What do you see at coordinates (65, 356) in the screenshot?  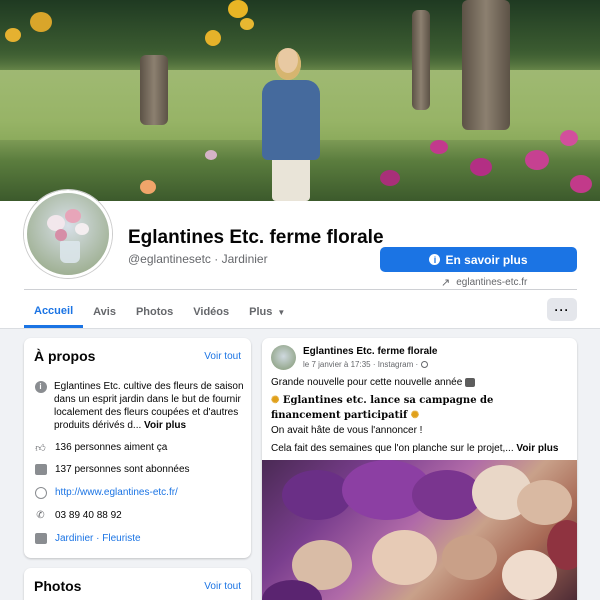 I see `about-title: À propos` at bounding box center [65, 356].